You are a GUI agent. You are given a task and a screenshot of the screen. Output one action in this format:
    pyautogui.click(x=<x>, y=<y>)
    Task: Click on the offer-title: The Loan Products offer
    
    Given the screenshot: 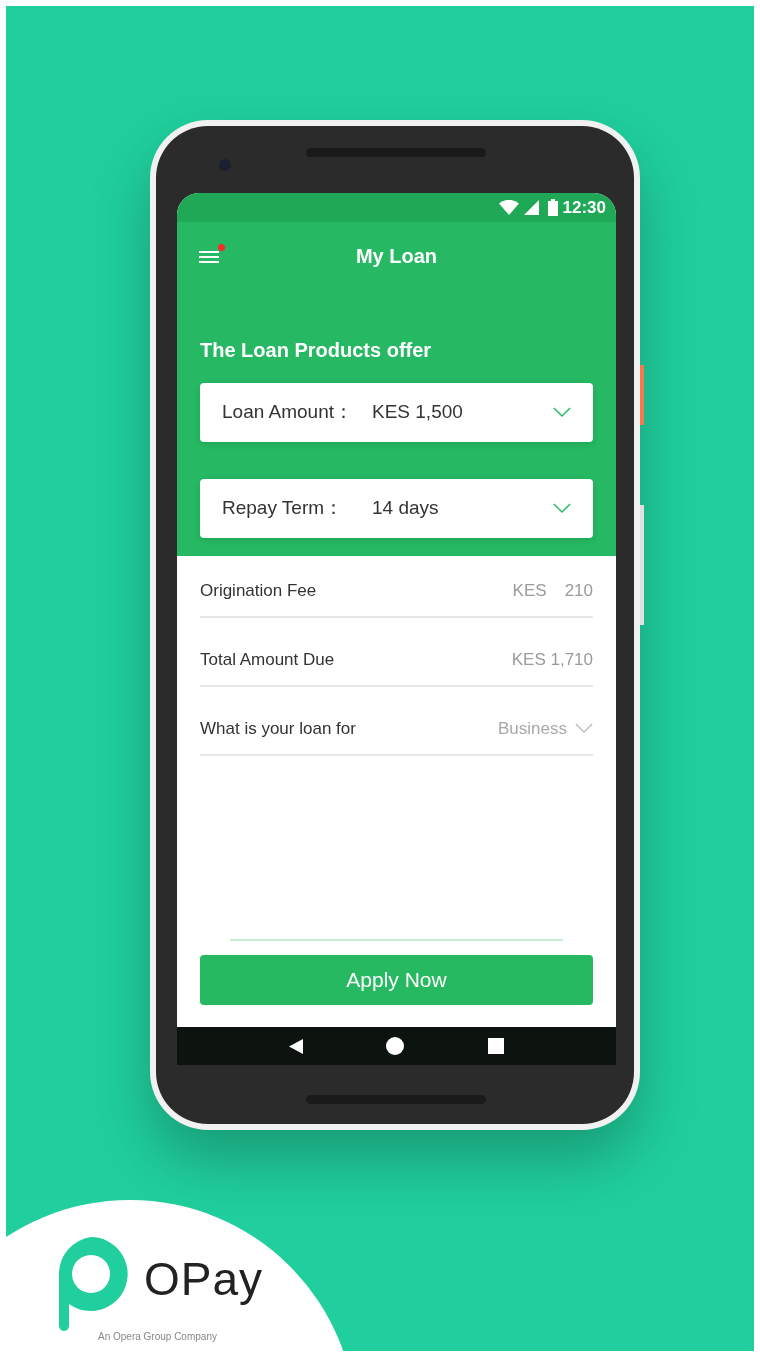 What is the action you would take?
    pyautogui.click(x=316, y=350)
    